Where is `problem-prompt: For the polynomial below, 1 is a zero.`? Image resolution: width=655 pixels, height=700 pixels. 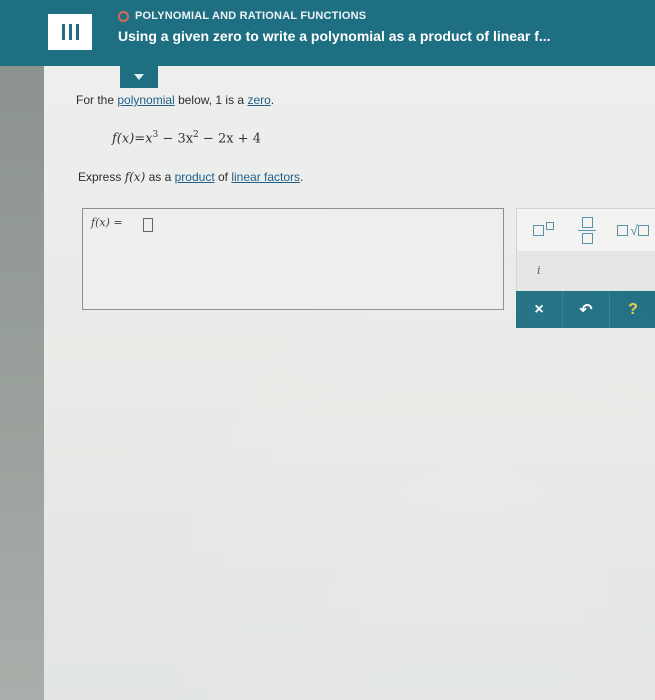 problem-prompt: For the polynomial below, 1 is a zero. is located at coordinates (175, 100).